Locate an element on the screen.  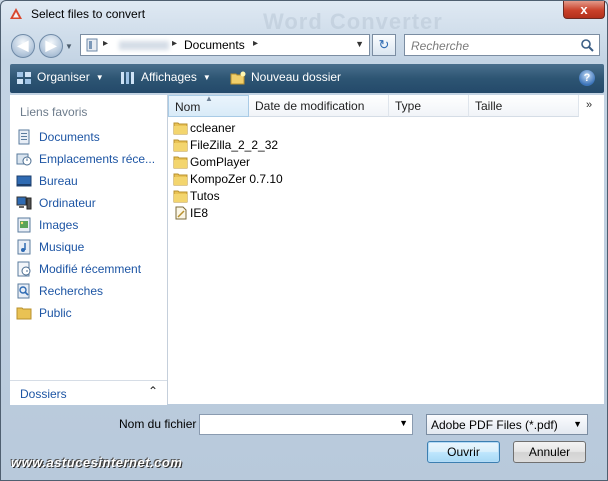
sidebar-item-label: Public is located at coordinates (55, 313).